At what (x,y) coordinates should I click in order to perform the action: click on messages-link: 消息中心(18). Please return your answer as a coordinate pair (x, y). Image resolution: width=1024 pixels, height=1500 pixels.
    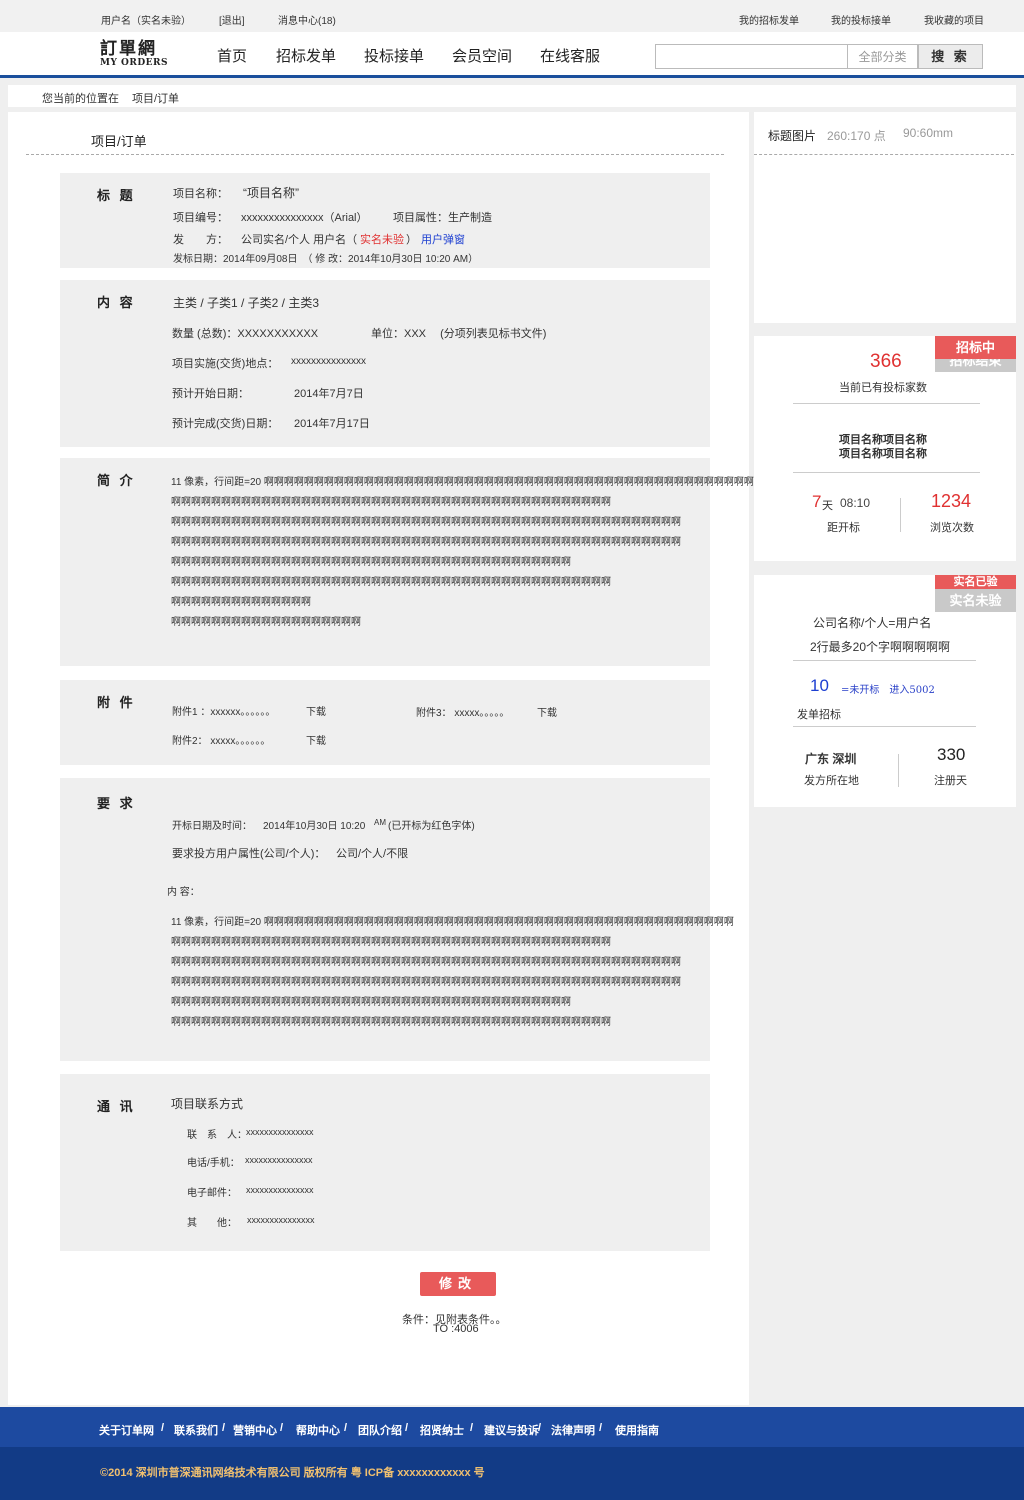
    Looking at the image, I should click on (307, 19).